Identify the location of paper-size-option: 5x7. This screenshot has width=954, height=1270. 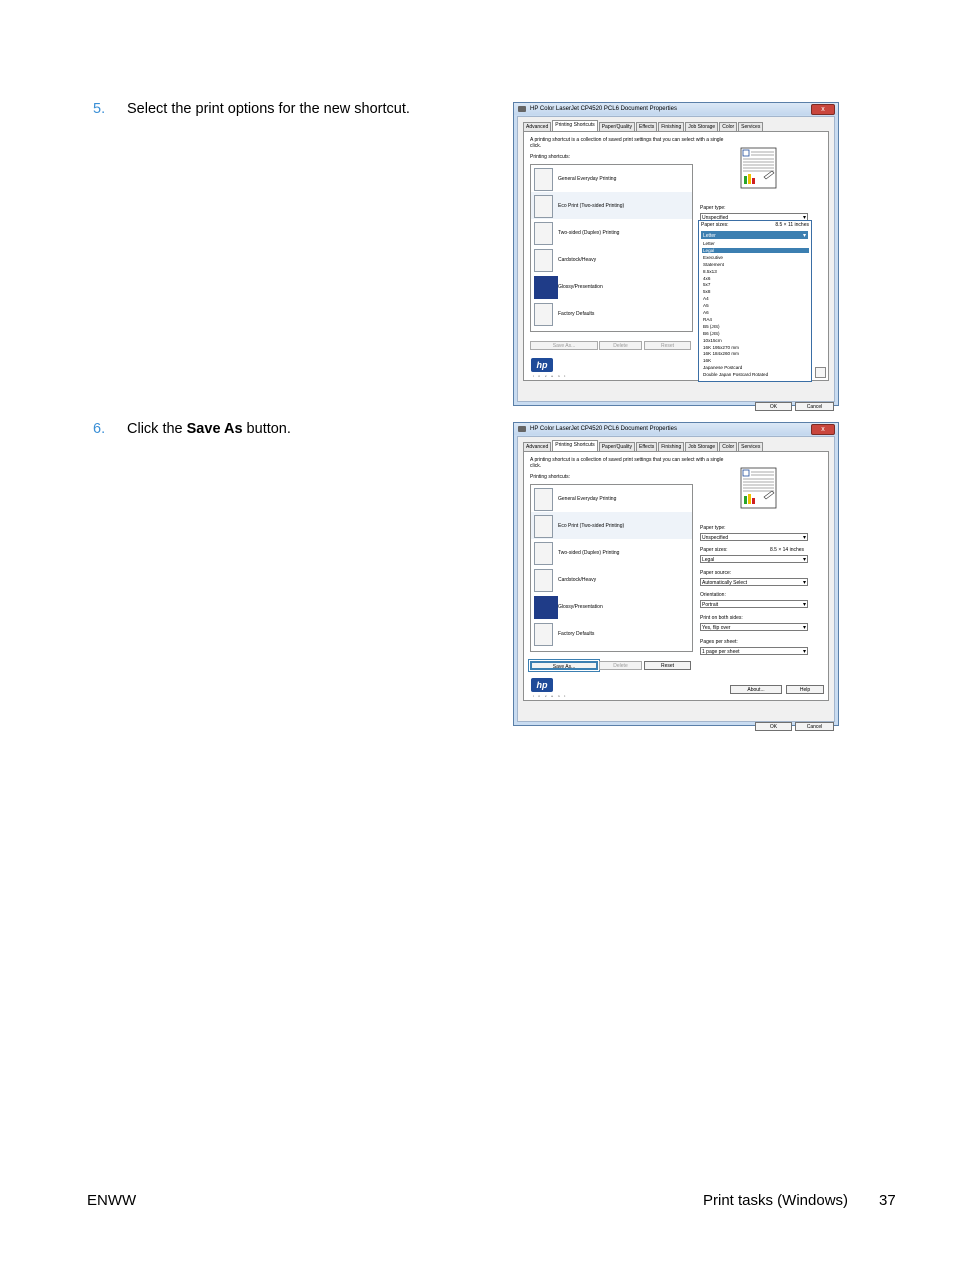
(755, 284).